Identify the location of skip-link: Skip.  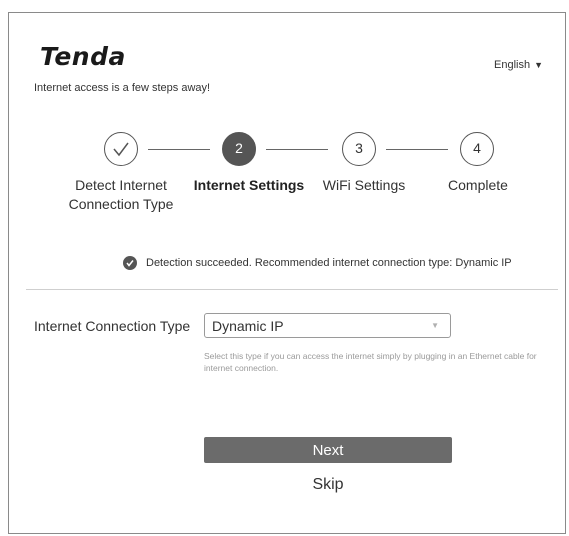
(328, 485).